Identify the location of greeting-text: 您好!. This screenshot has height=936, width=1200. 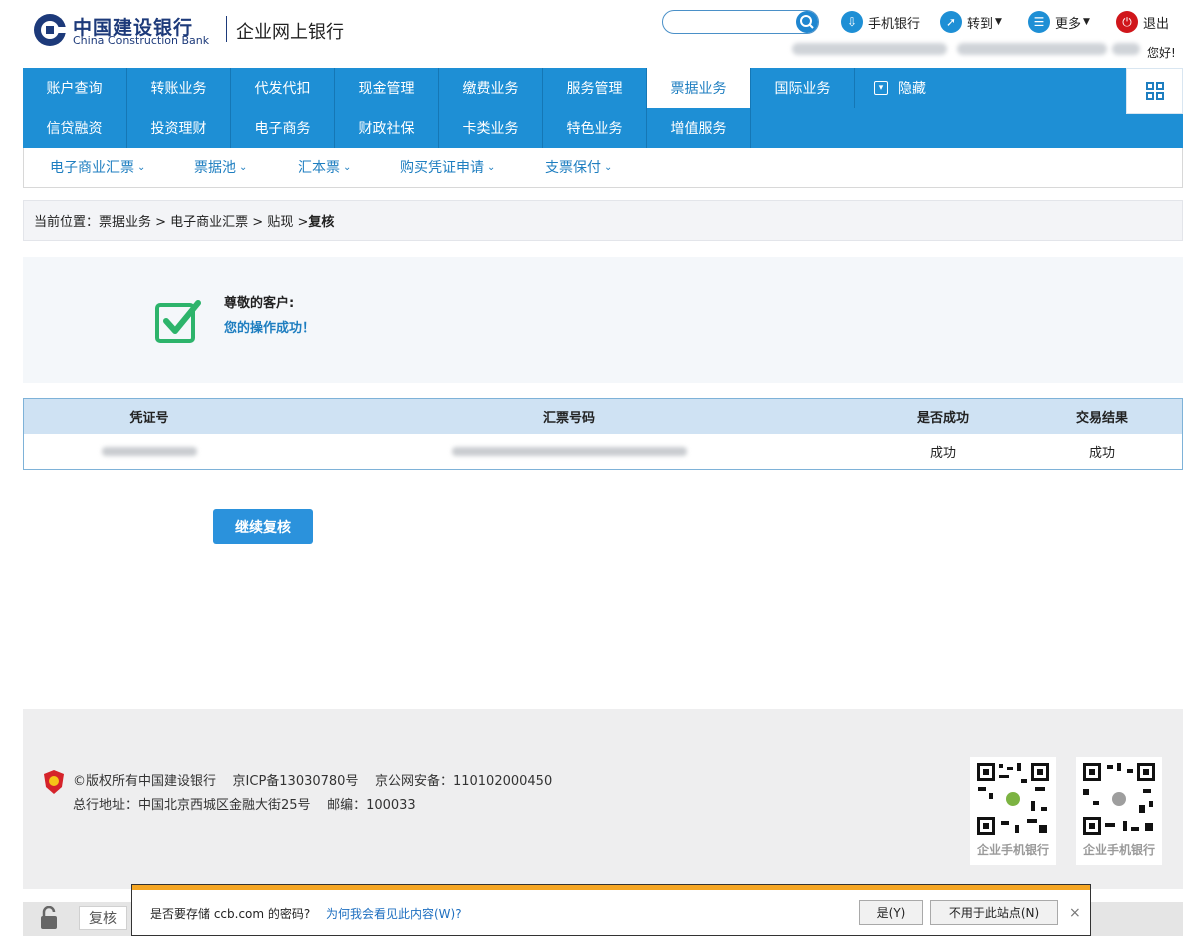
(1161, 53).